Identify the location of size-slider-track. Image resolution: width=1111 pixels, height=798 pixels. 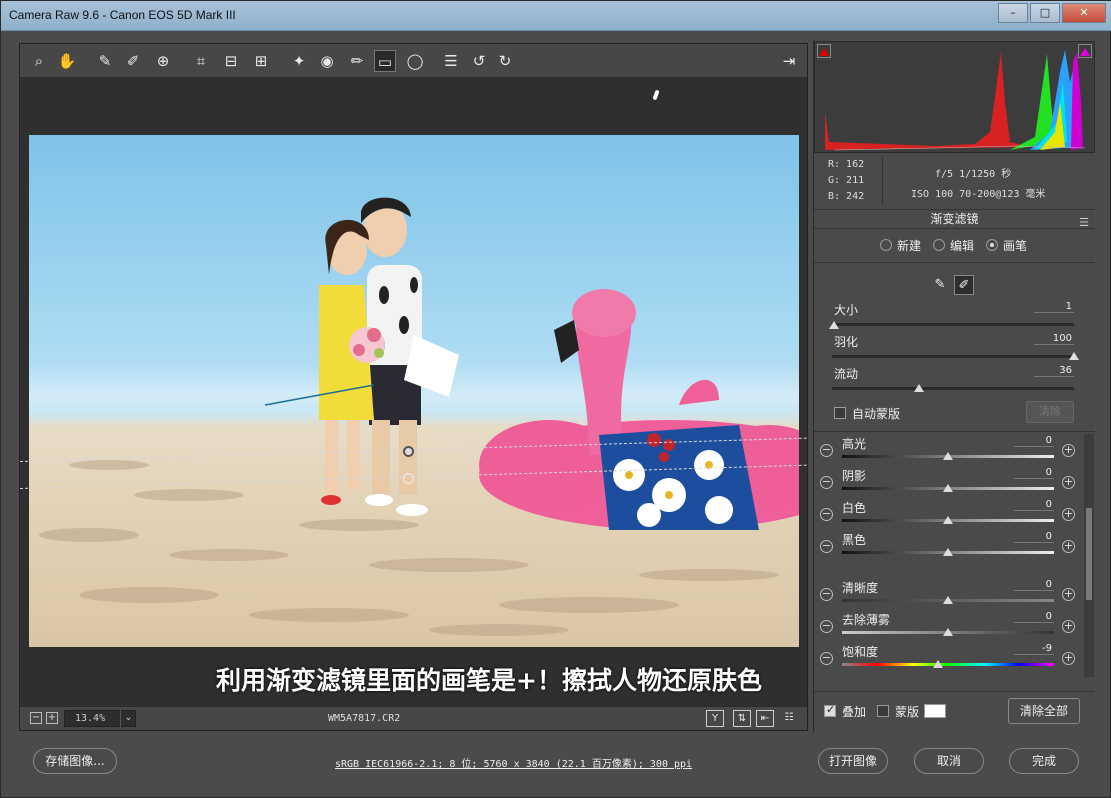
(953, 324).